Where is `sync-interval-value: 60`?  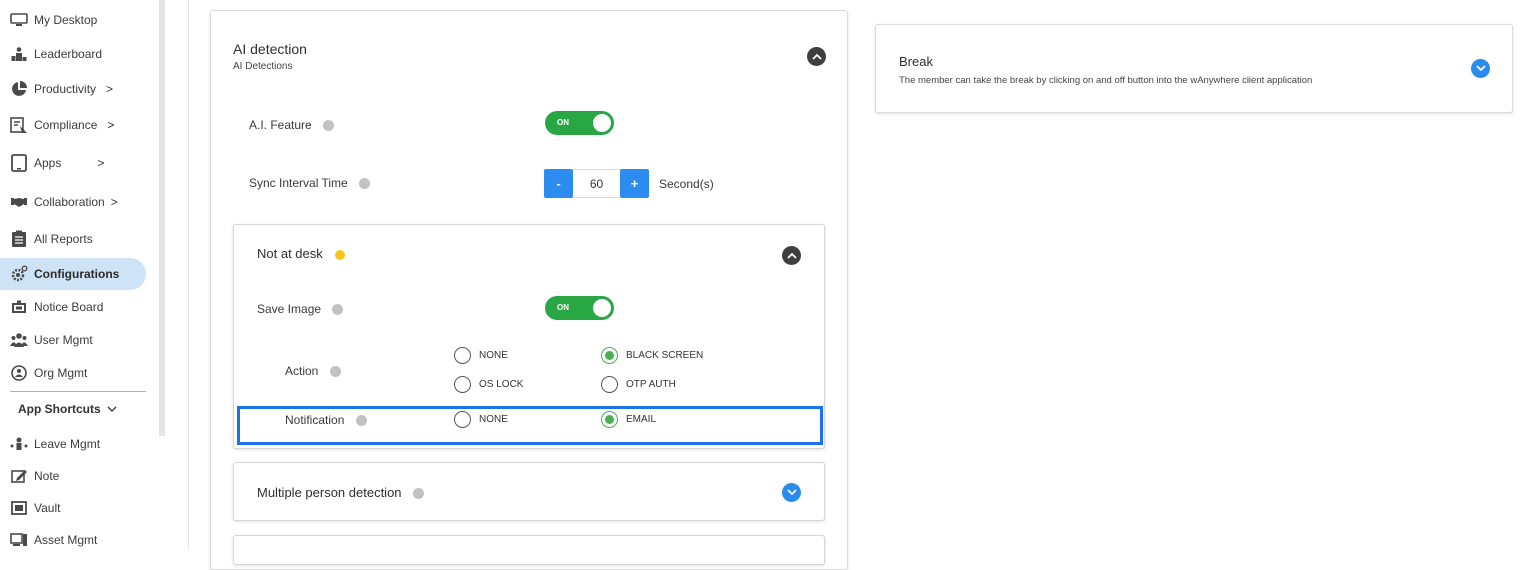
sync-interval-value: 60 is located at coordinates (596, 183).